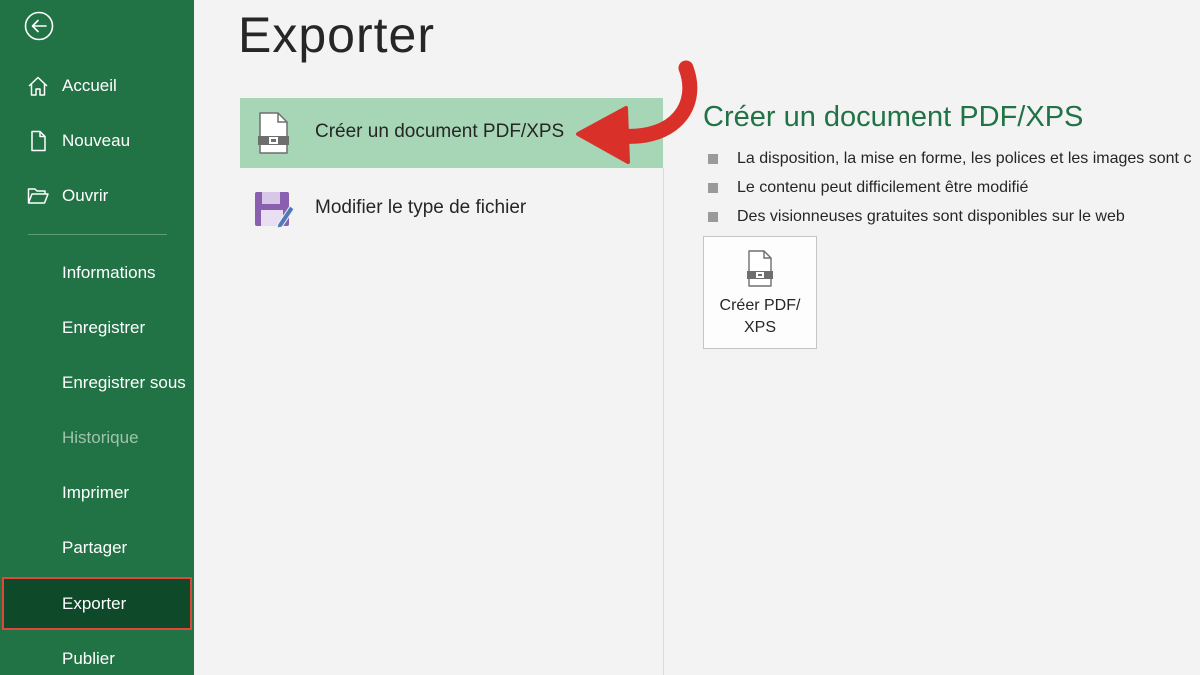  I want to click on page-title: Exporter, so click(336, 35).